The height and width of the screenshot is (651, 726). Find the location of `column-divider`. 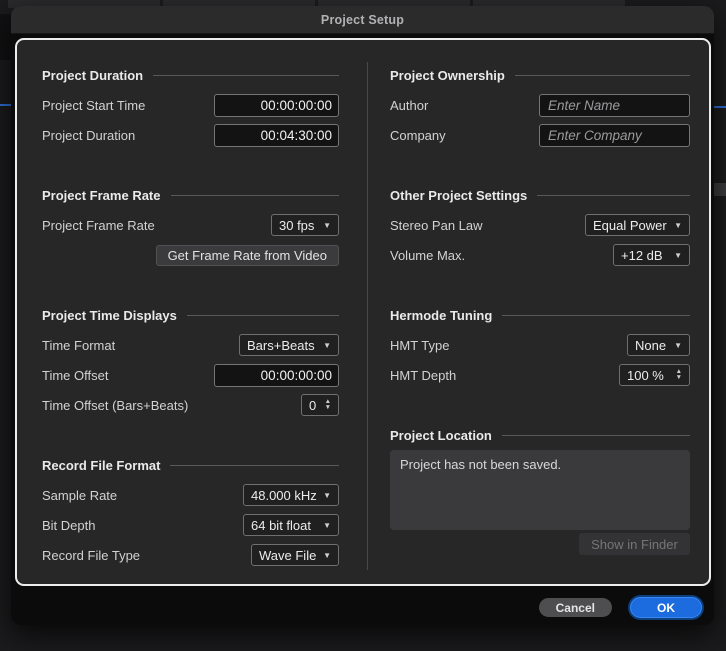

column-divider is located at coordinates (367, 316).